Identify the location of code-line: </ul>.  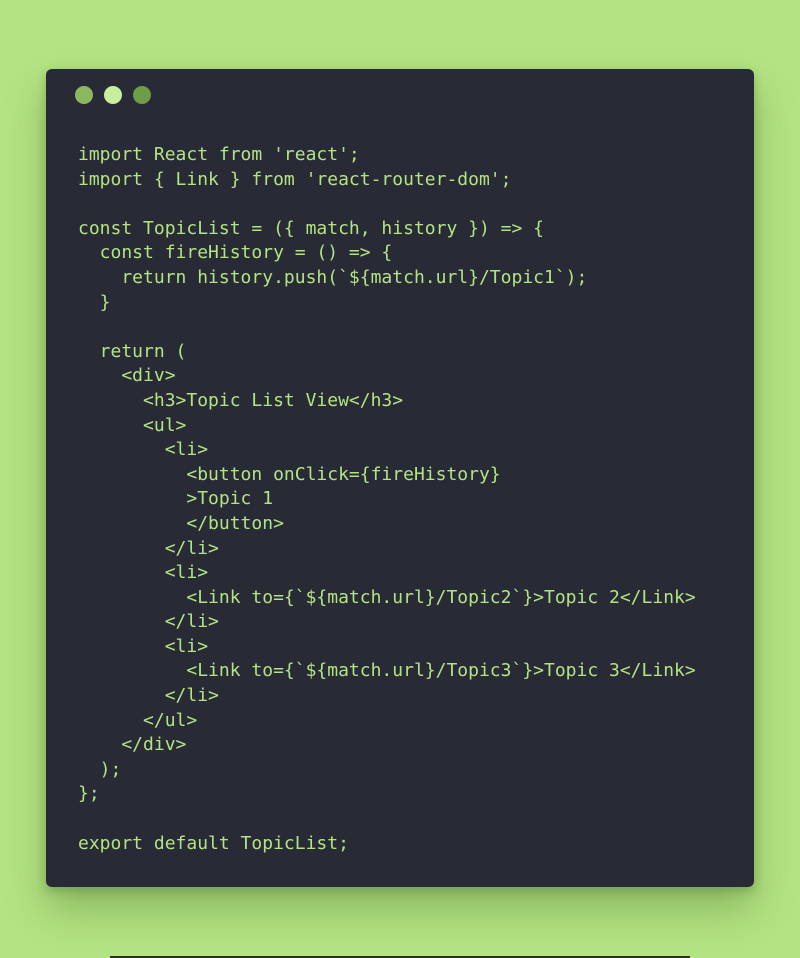
(138, 720).